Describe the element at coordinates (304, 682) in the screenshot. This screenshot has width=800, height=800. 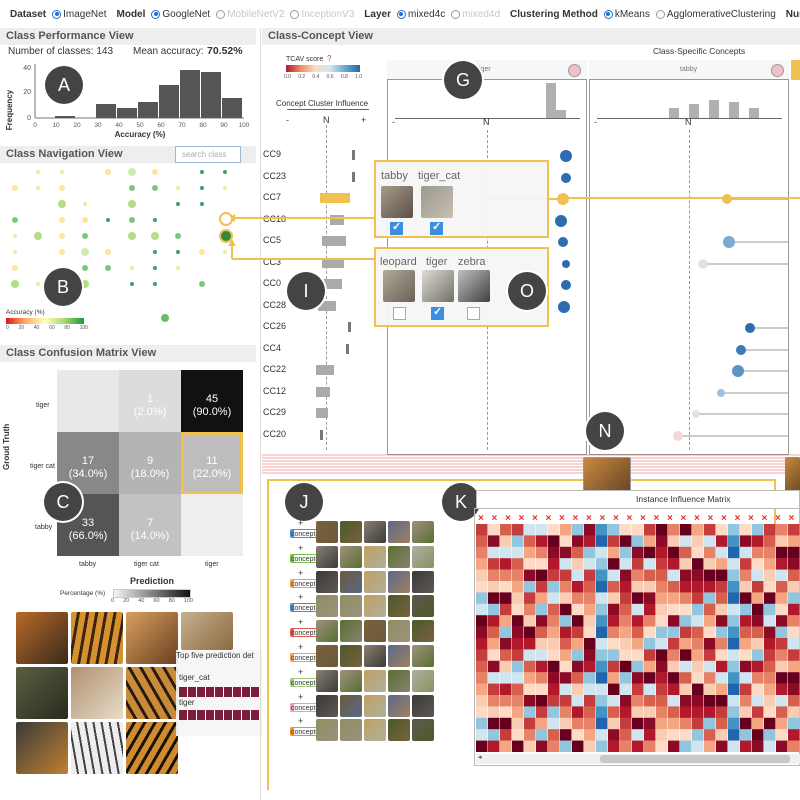
I see `concept-tag: concept3` at that location.